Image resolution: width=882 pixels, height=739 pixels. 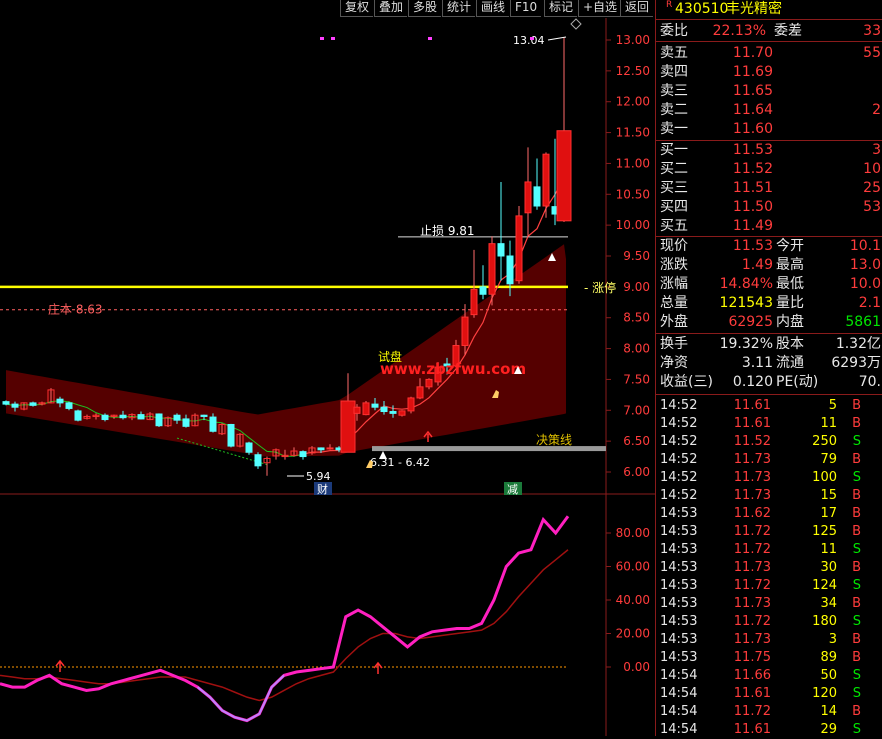 What do you see at coordinates (790, 284) in the screenshot?
I see `stat-label: 最低` at bounding box center [790, 284].